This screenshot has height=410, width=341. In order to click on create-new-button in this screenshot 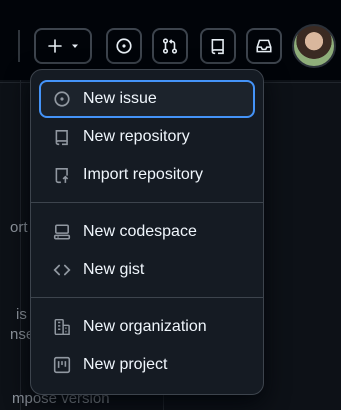, I will do `click(63, 46)`.